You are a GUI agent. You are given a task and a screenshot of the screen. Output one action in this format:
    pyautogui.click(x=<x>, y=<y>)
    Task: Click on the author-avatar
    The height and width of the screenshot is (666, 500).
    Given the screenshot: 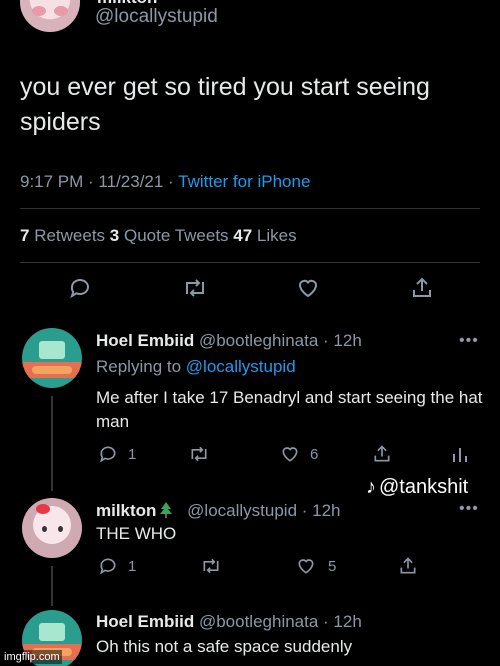 What is the action you would take?
    pyautogui.click(x=50, y=16)
    